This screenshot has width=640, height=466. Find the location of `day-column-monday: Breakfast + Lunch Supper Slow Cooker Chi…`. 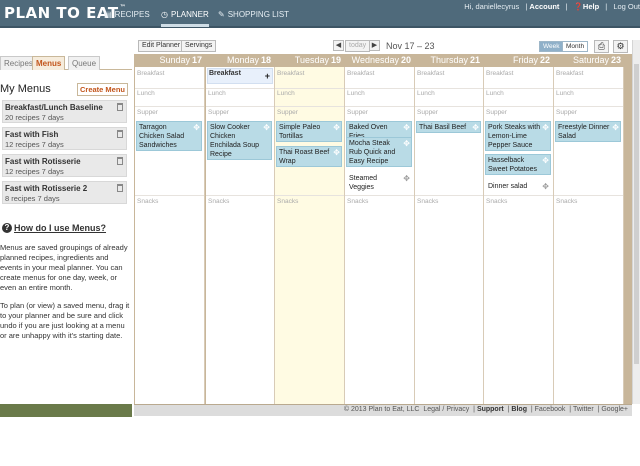

day-column-monday: Breakfast + Lunch Supper Slow Cooker Chi… is located at coordinates (240, 235).